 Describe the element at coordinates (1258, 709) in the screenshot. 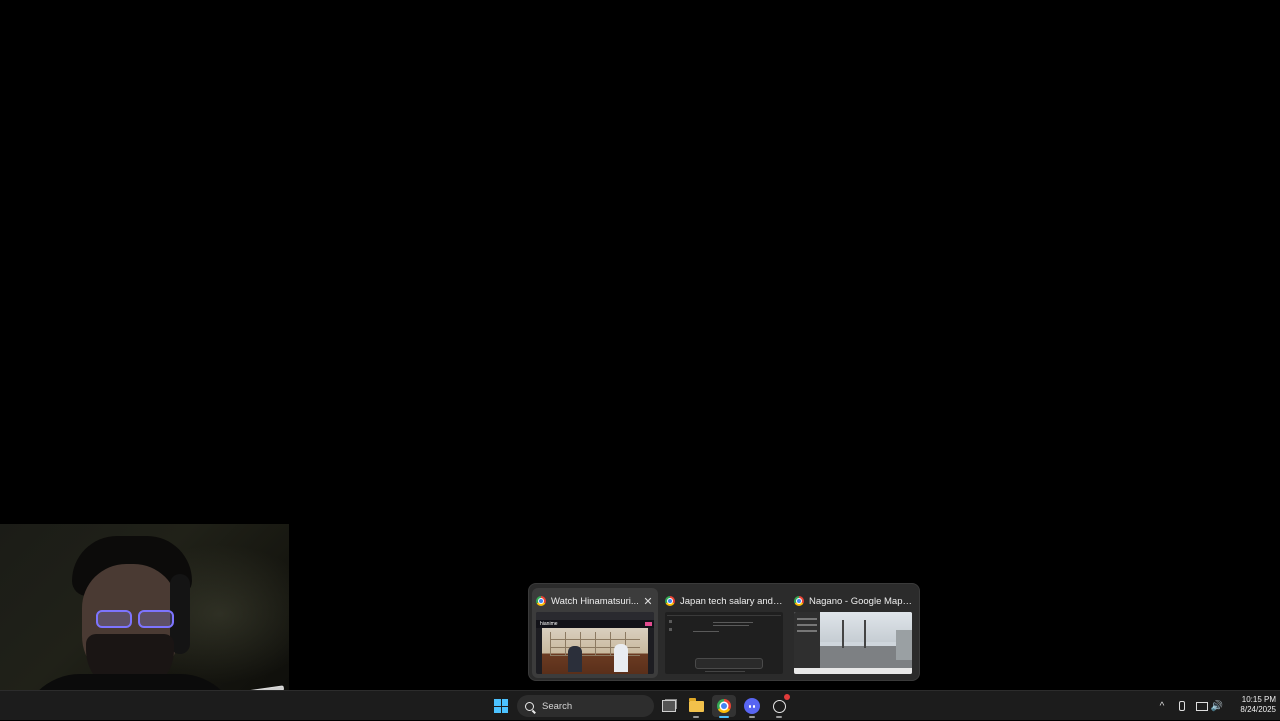

I see `clock-date: 8/24/2025` at that location.